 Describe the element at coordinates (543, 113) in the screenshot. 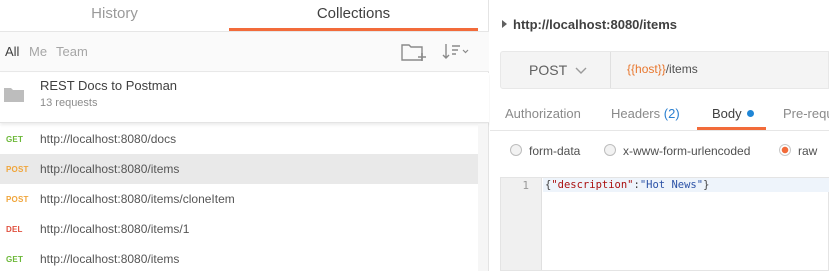

I see `tab-authorization: Authorization` at that location.